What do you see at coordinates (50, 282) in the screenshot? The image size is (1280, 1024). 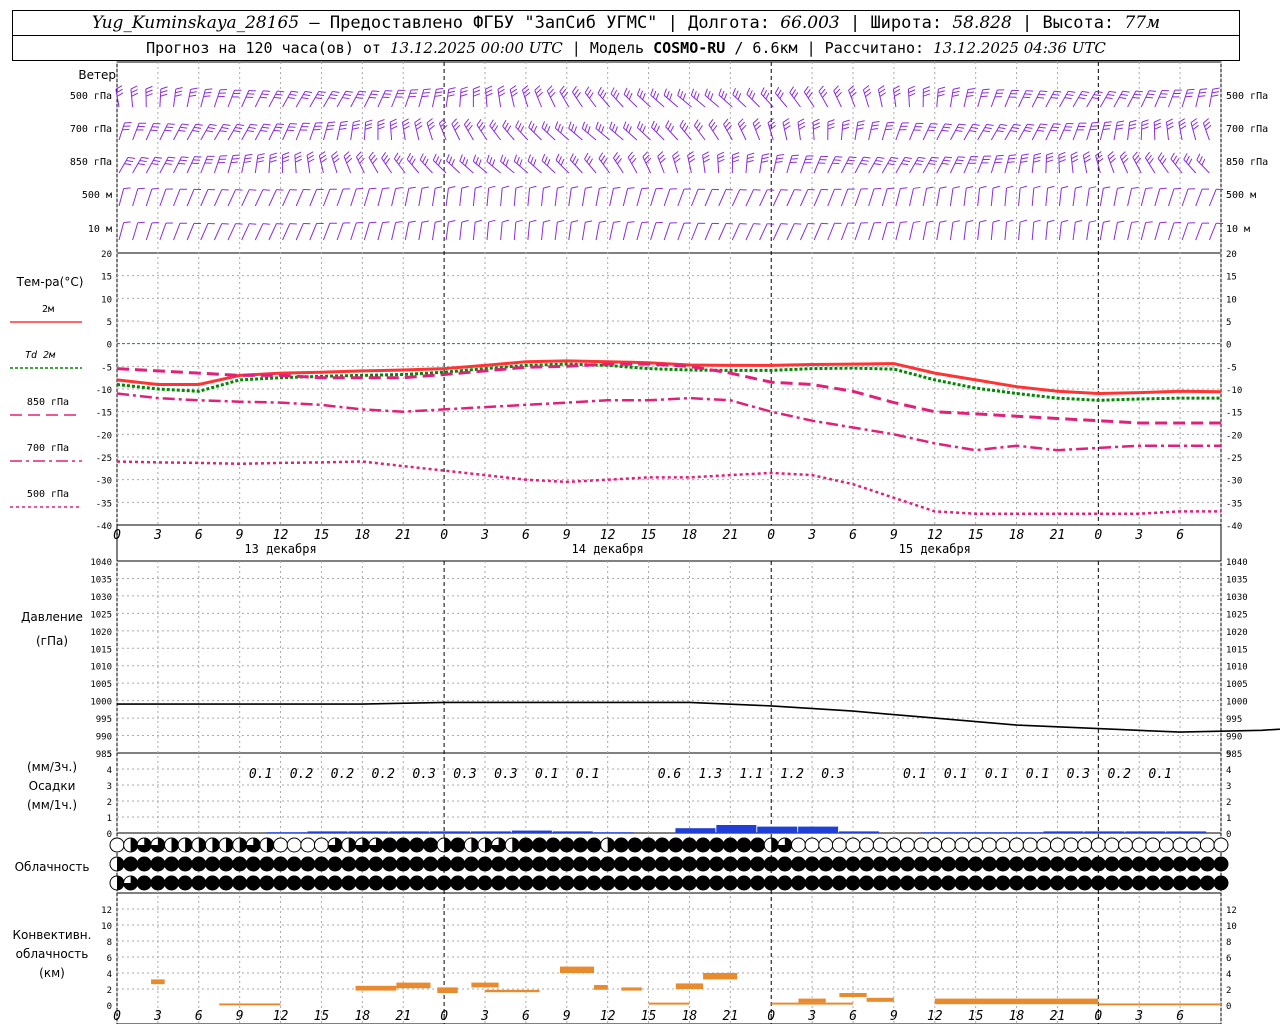 I see `temp-section-label: Тем-ра(°C)` at bounding box center [50, 282].